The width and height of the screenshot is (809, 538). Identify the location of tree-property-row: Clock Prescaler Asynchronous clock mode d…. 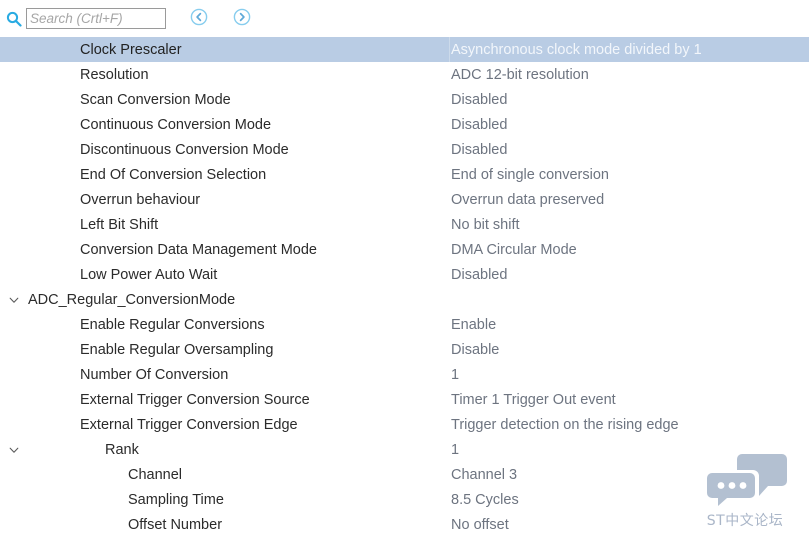
(404, 49).